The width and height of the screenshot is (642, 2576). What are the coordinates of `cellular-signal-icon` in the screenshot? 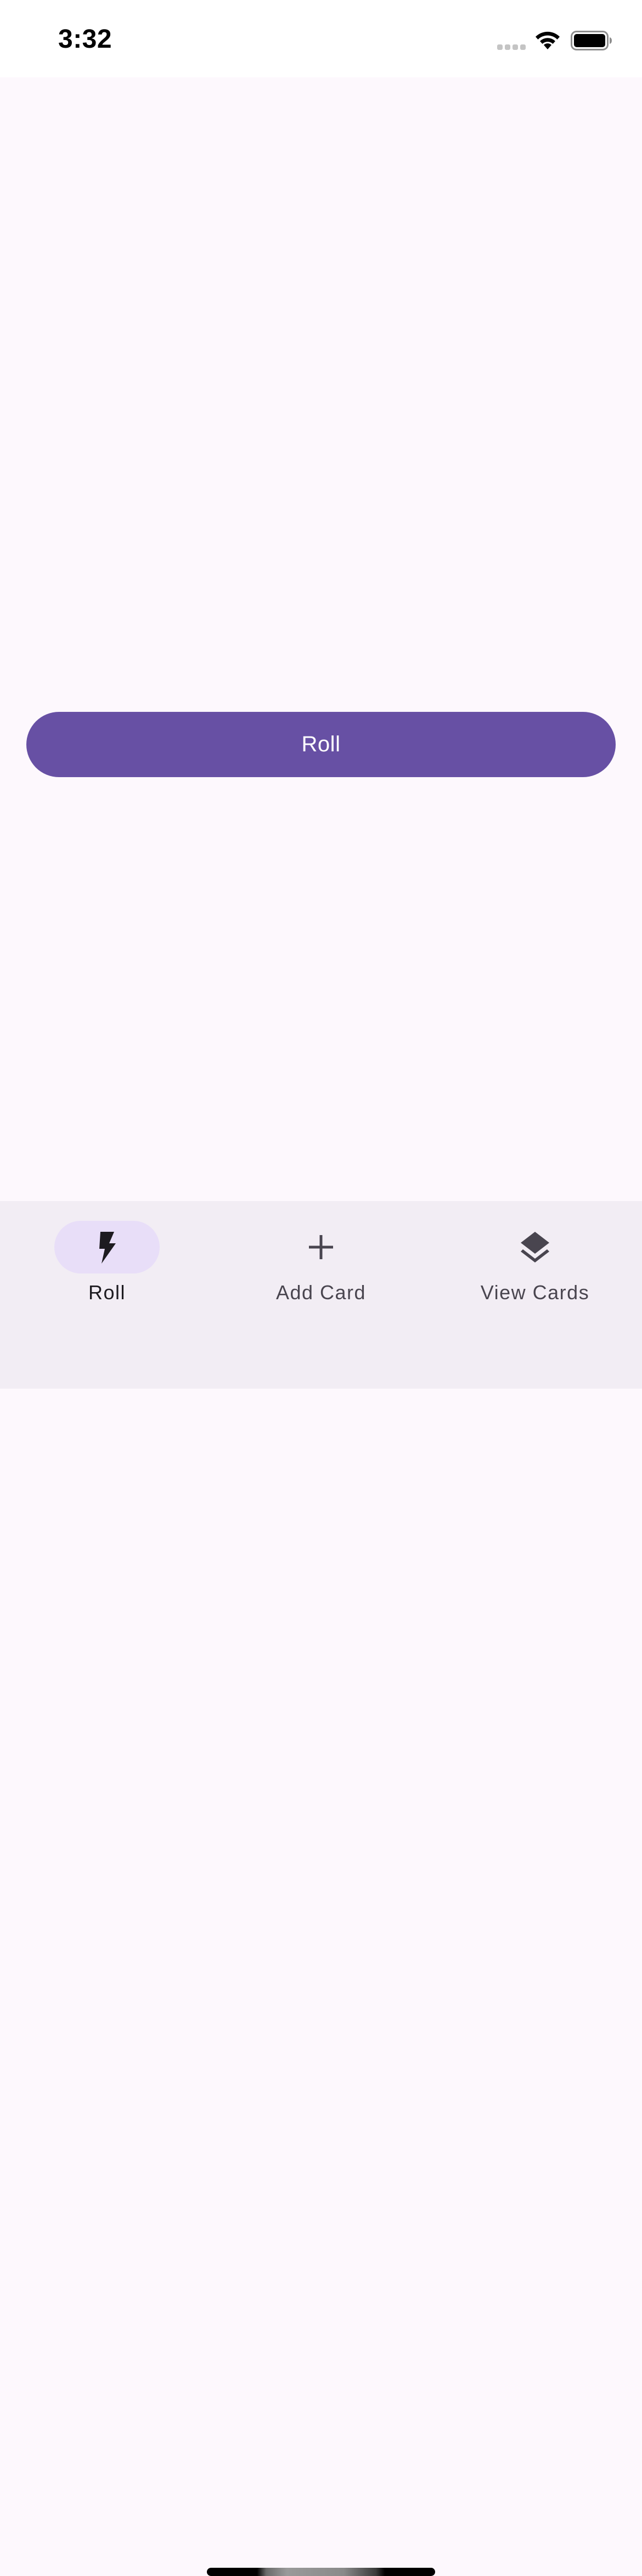 It's located at (512, 47).